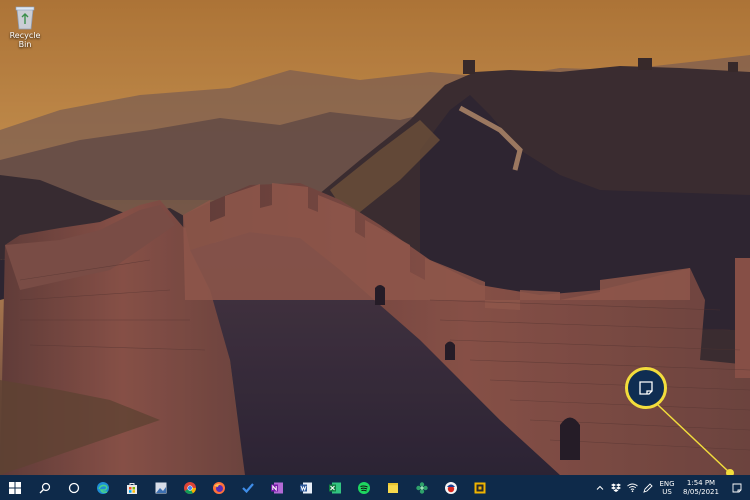 The width and height of the screenshot is (750, 500). I want to click on app3-button, so click(479, 487).